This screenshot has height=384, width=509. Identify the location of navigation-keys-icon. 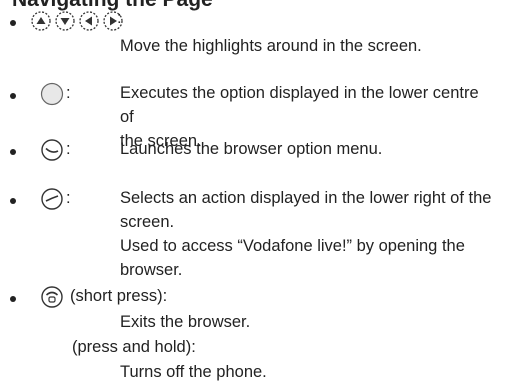
(77, 21).